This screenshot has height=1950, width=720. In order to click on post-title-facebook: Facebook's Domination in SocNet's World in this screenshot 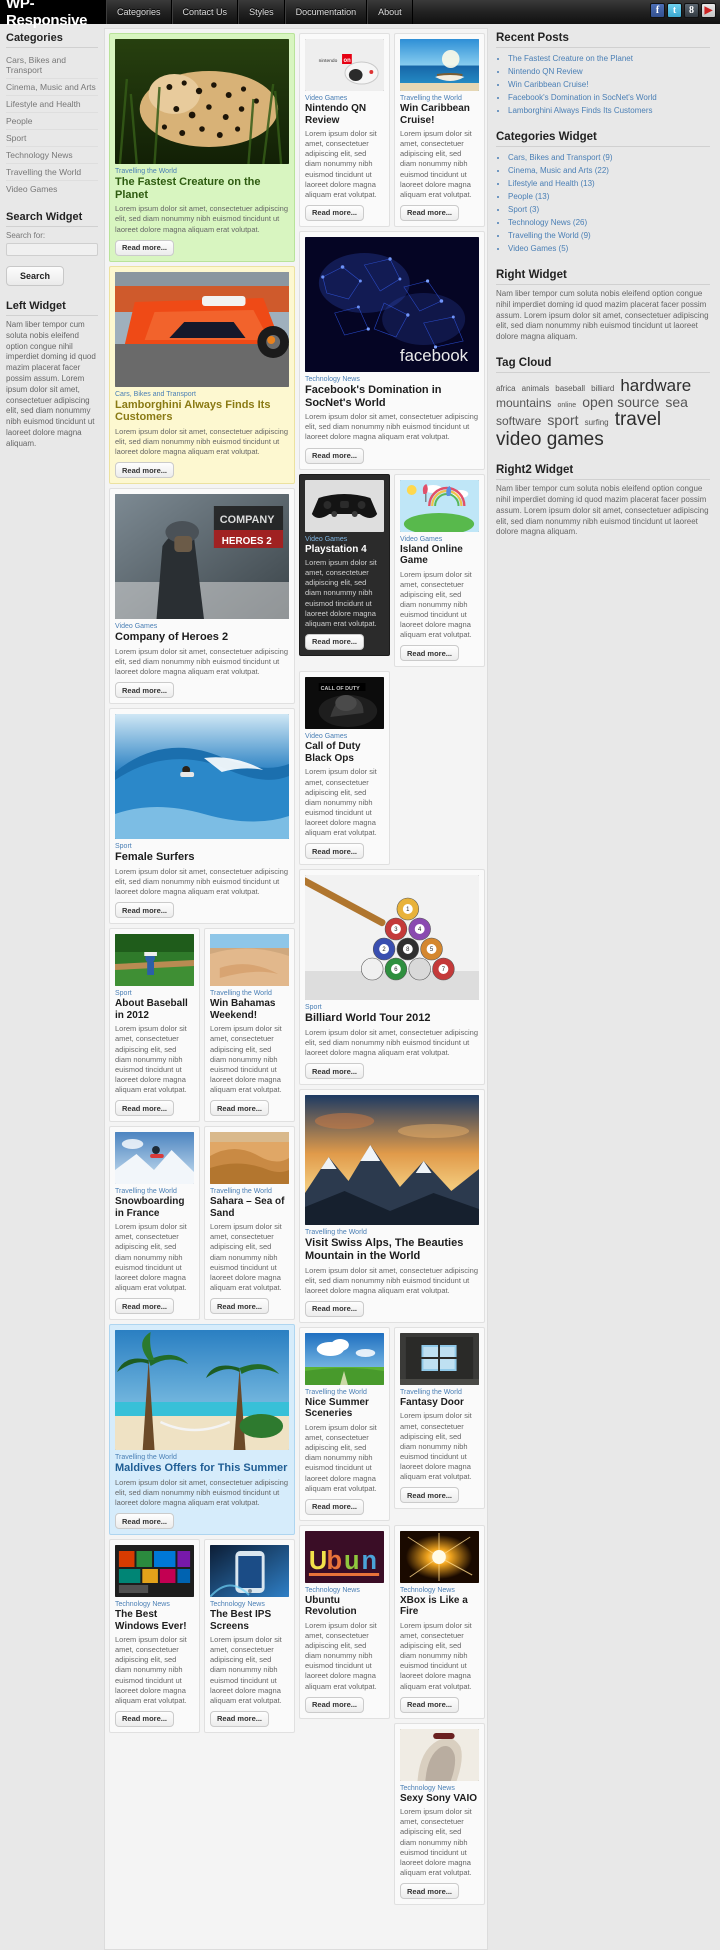, I will do `click(392, 396)`.